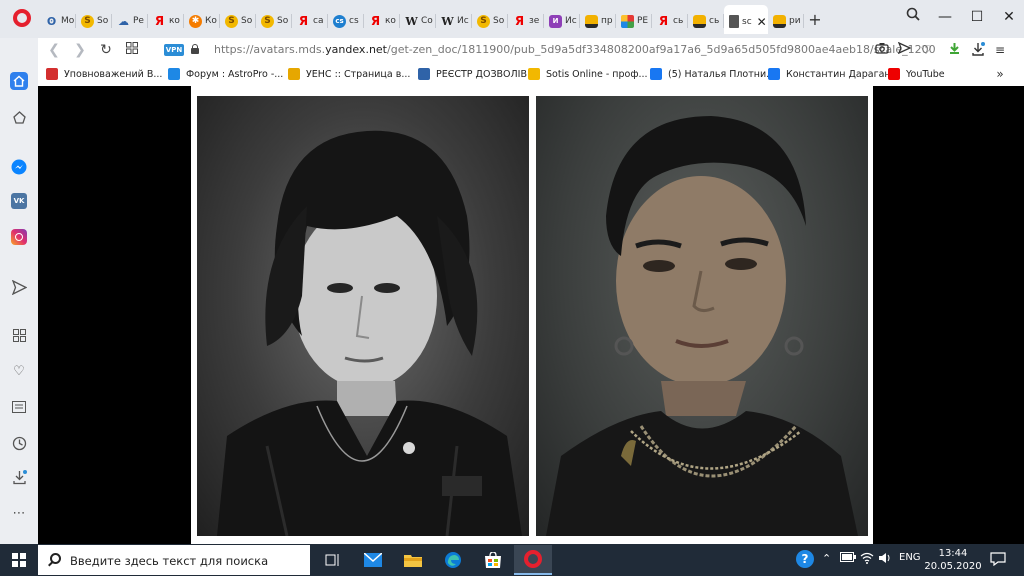 The height and width of the screenshot is (576, 1024). I want to click on opera-logo-icon, so click(22, 18).